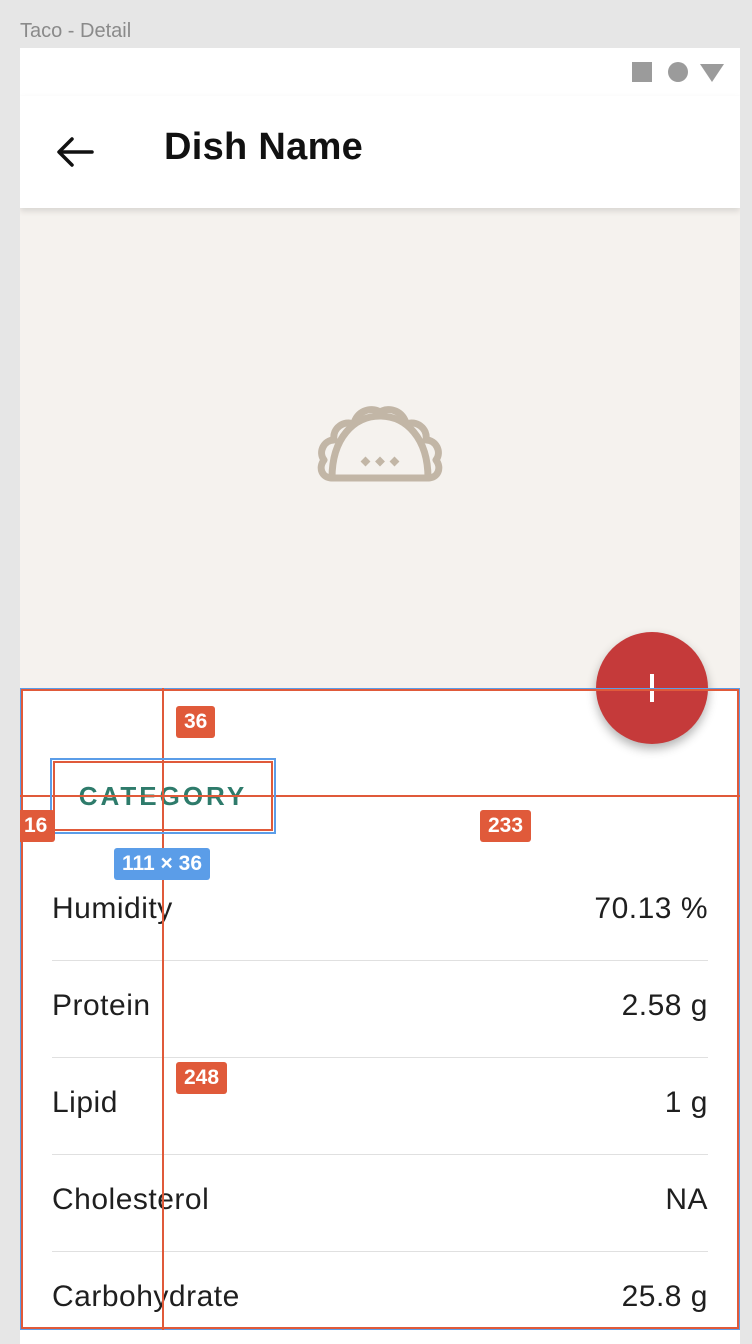  Describe the element at coordinates (202, 1078) in the screenshot. I see `spacing-badge: 248` at that location.